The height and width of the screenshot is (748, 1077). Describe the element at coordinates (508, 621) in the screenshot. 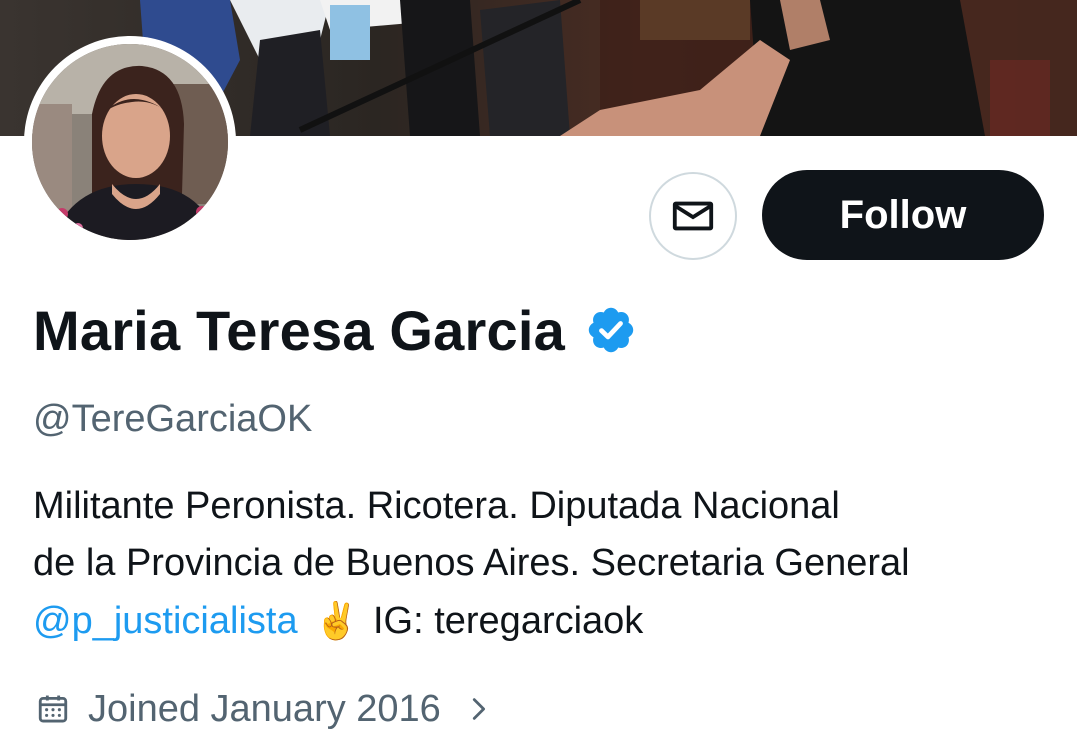

I see `bio-instagram-text: IG: teregarciaok` at that location.